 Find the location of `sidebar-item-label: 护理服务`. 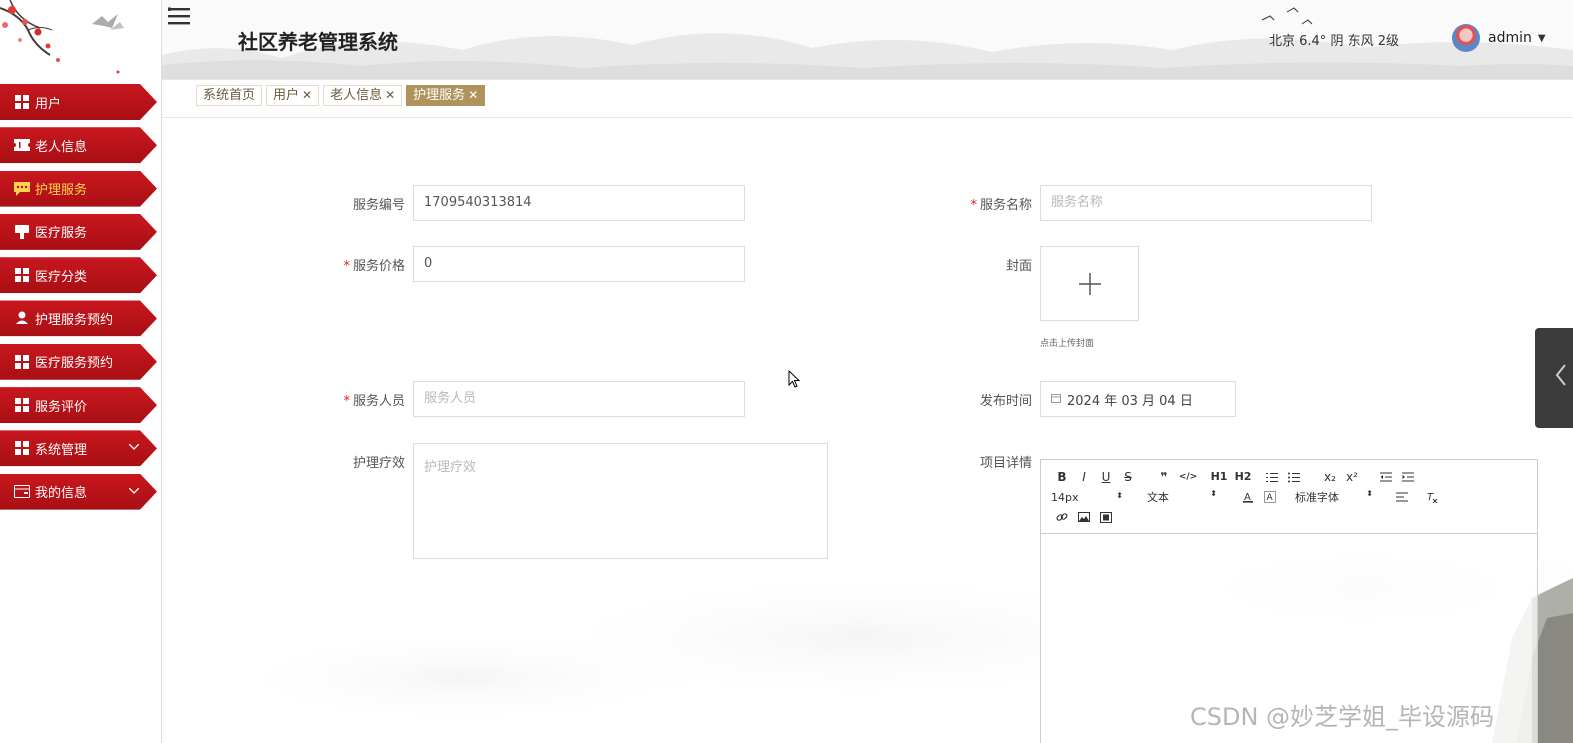

sidebar-item-label: 护理服务 is located at coordinates (61, 191).